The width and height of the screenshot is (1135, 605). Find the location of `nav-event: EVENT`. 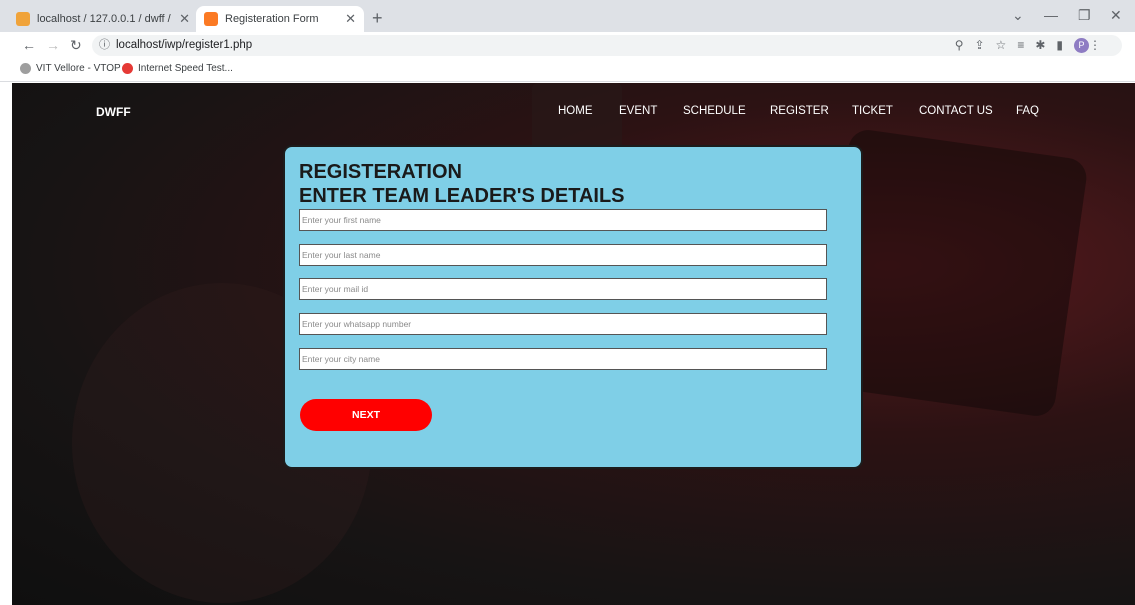

nav-event: EVENT is located at coordinates (638, 111).